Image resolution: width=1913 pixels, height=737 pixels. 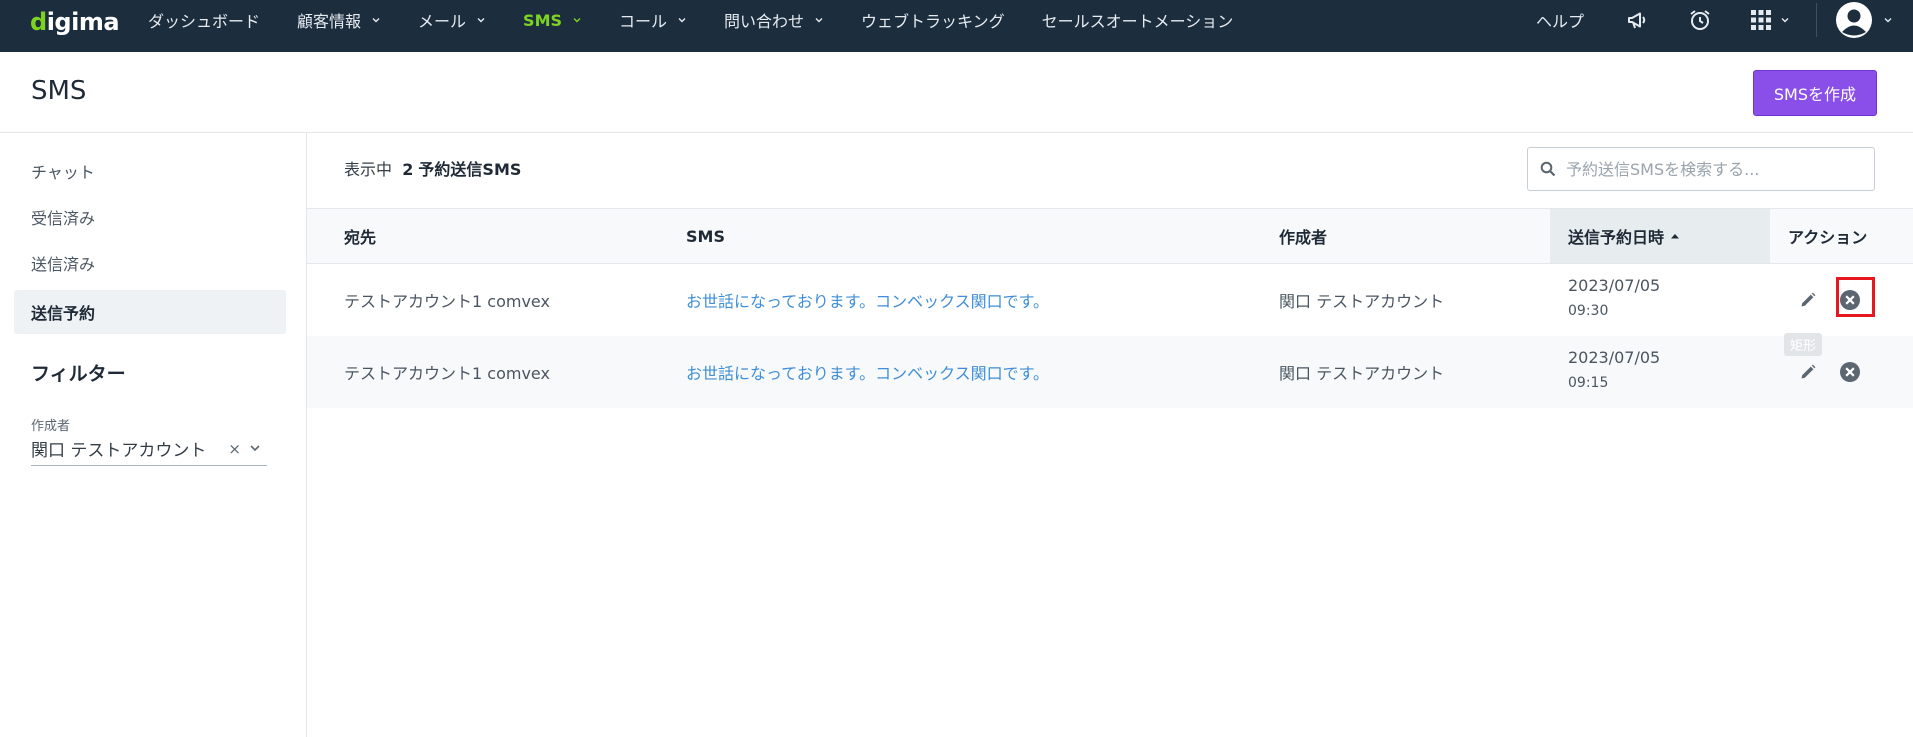 What do you see at coordinates (543, 20) in the screenshot?
I see `nav-sms-label: SMS` at bounding box center [543, 20].